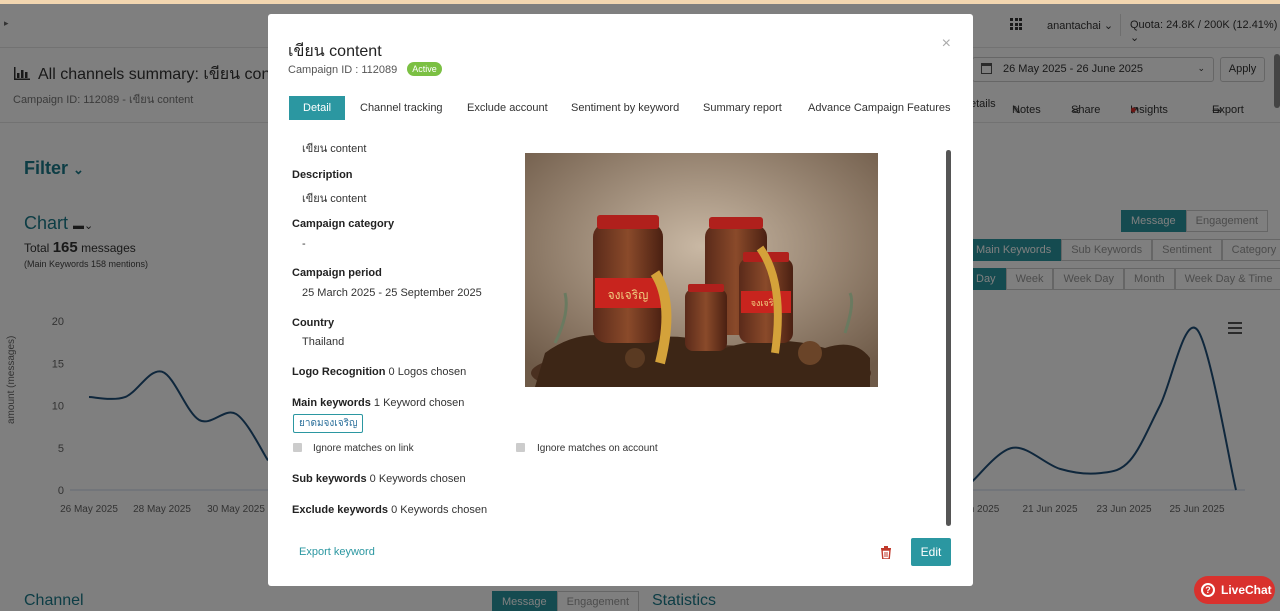 This screenshot has height=611, width=1280. Describe the element at coordinates (879, 108) in the screenshot. I see `tab-advance-features: Advance Campaign Features` at that location.